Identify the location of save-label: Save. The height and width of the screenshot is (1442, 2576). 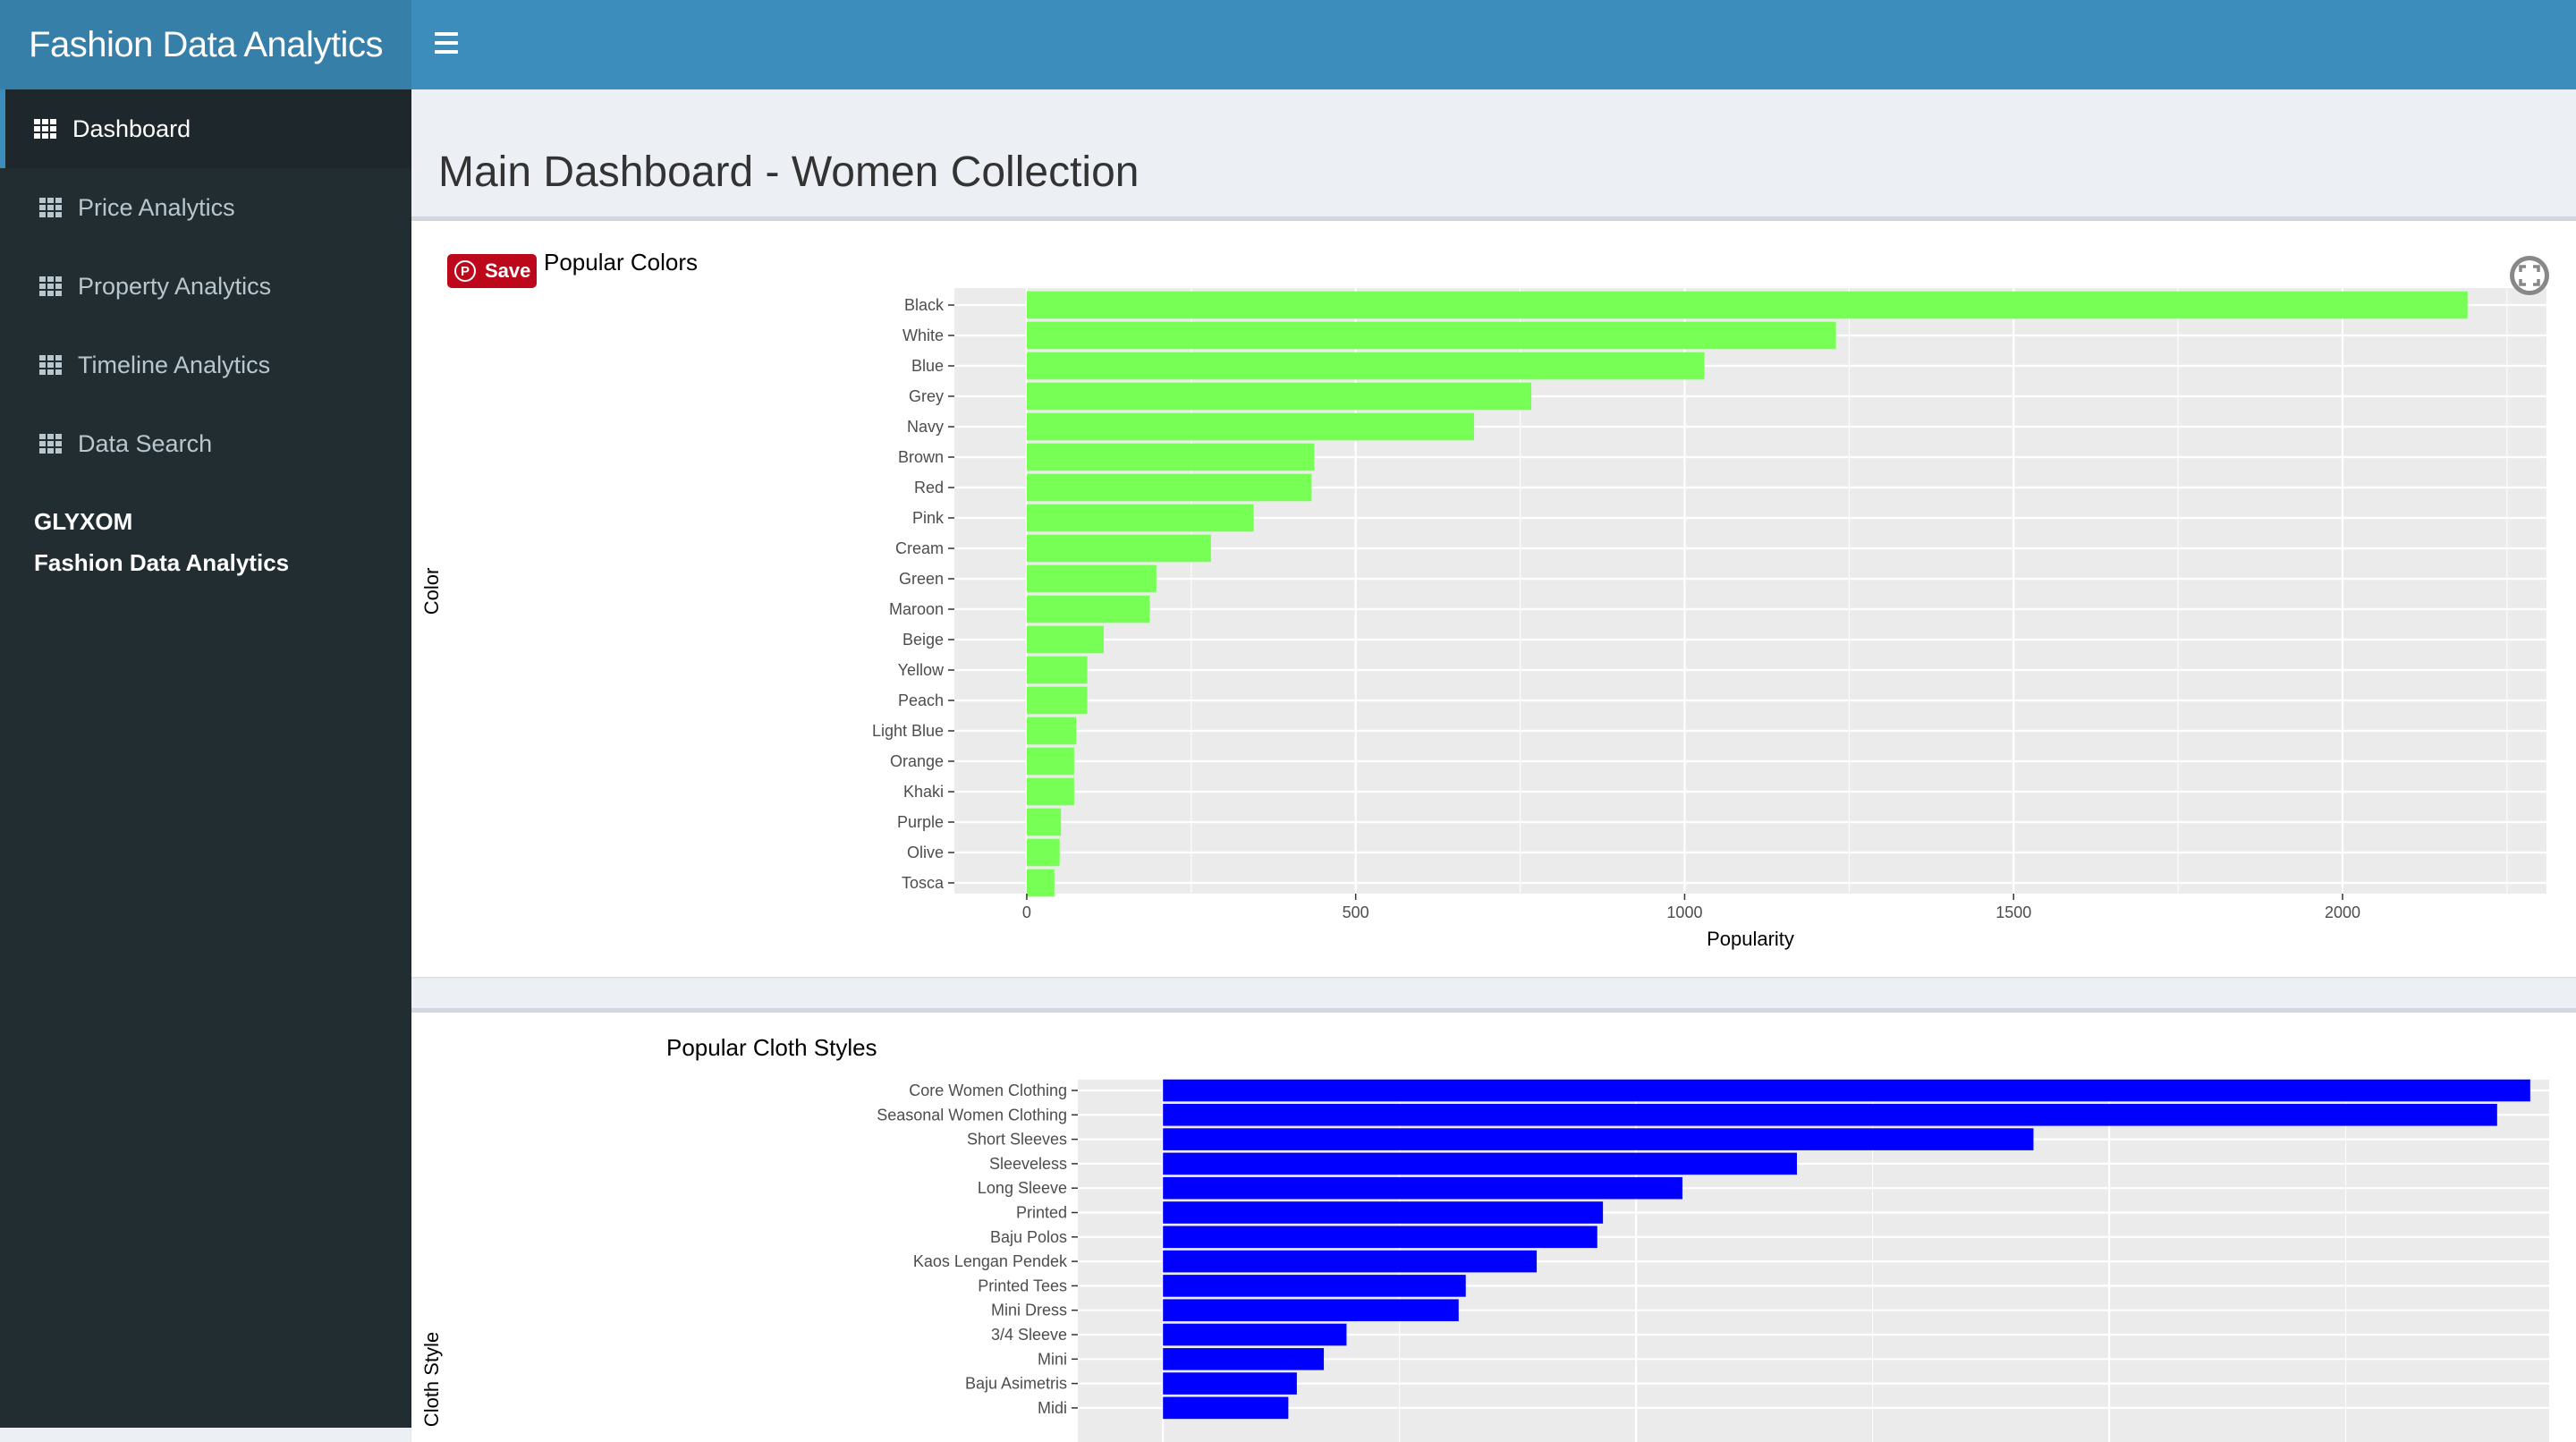
(508, 270).